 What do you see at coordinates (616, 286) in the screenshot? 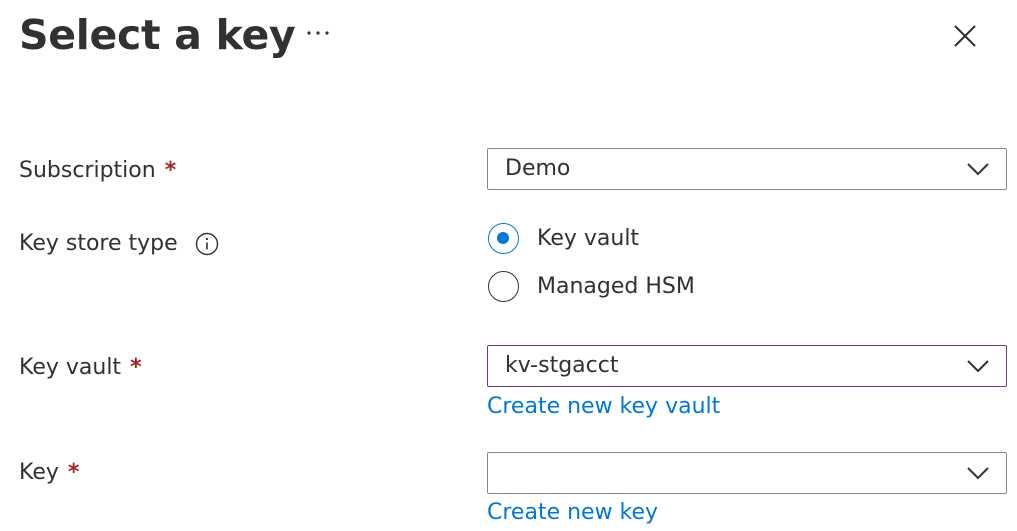
I see `radio-managed-hsm-label: Managed HSM` at bounding box center [616, 286].